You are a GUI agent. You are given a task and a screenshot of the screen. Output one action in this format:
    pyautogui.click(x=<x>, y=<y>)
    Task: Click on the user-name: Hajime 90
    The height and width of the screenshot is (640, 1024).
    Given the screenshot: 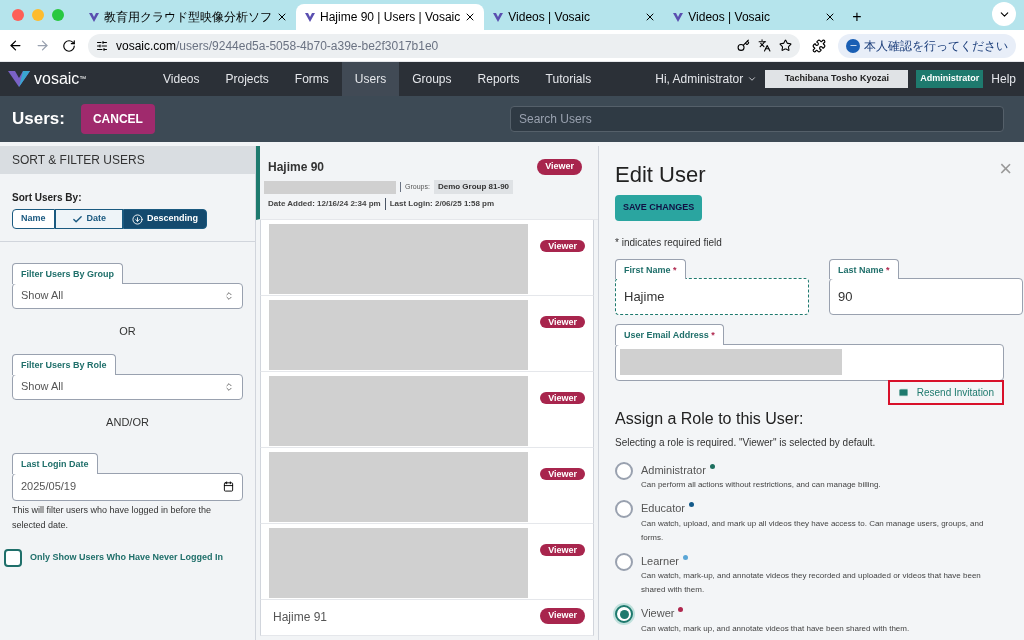 What is the action you would take?
    pyautogui.click(x=296, y=167)
    